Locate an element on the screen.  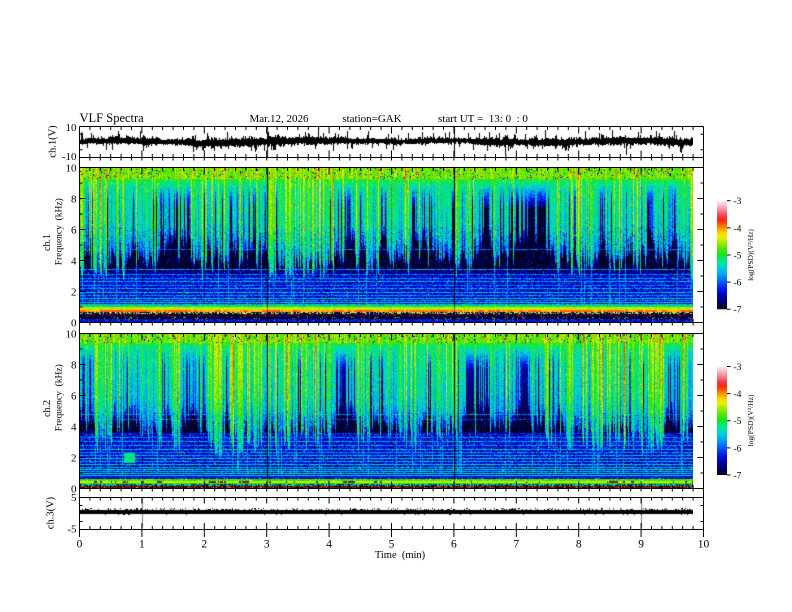
svg-text: 0 is located at coordinates (80, 544).